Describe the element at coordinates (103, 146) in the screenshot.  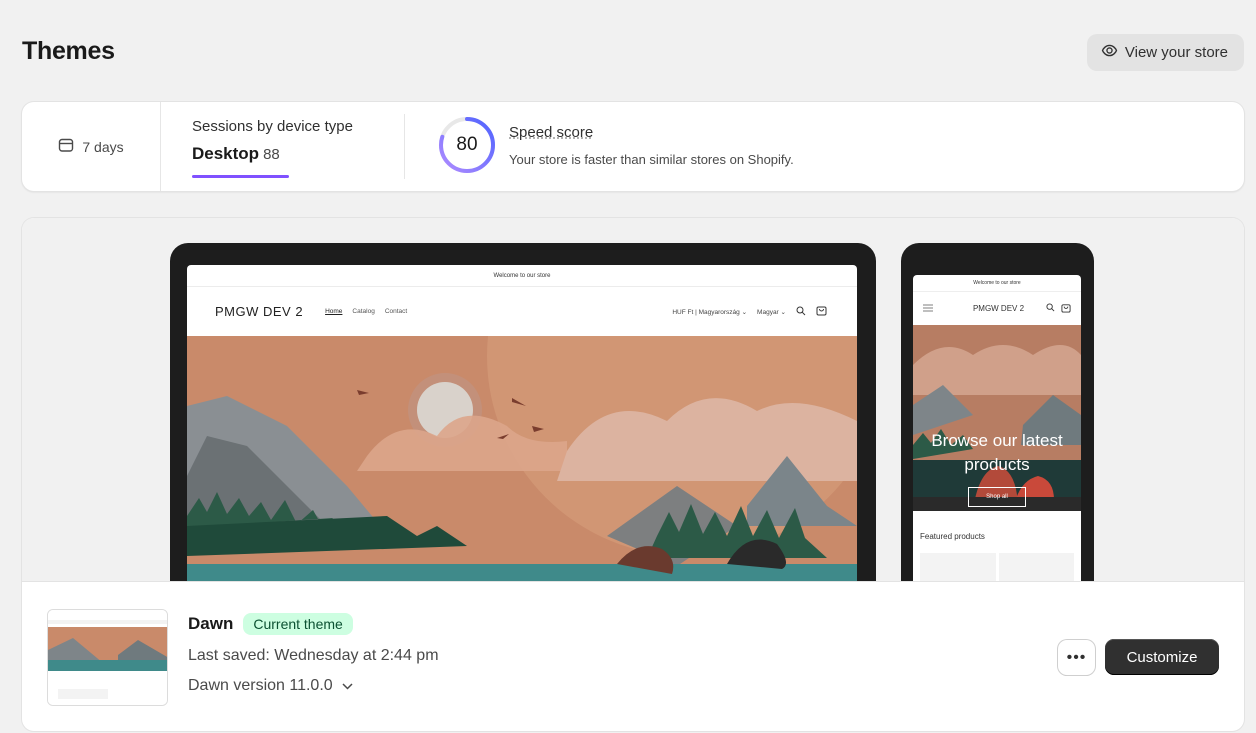
I see `date-range-label: 7 days` at that location.